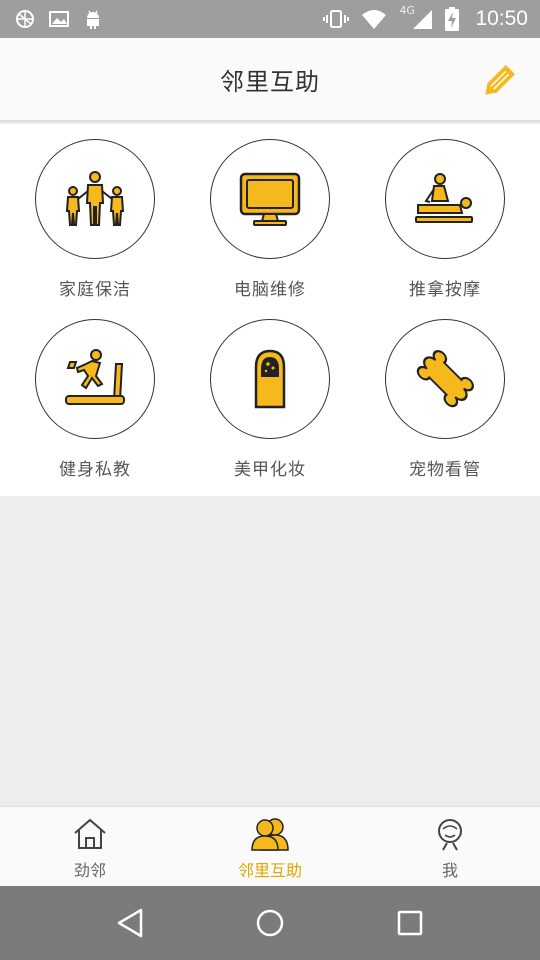 This screenshot has height=960, width=540. What do you see at coordinates (270, 19) in the screenshot?
I see `status-bar: 4G 10:50` at bounding box center [270, 19].